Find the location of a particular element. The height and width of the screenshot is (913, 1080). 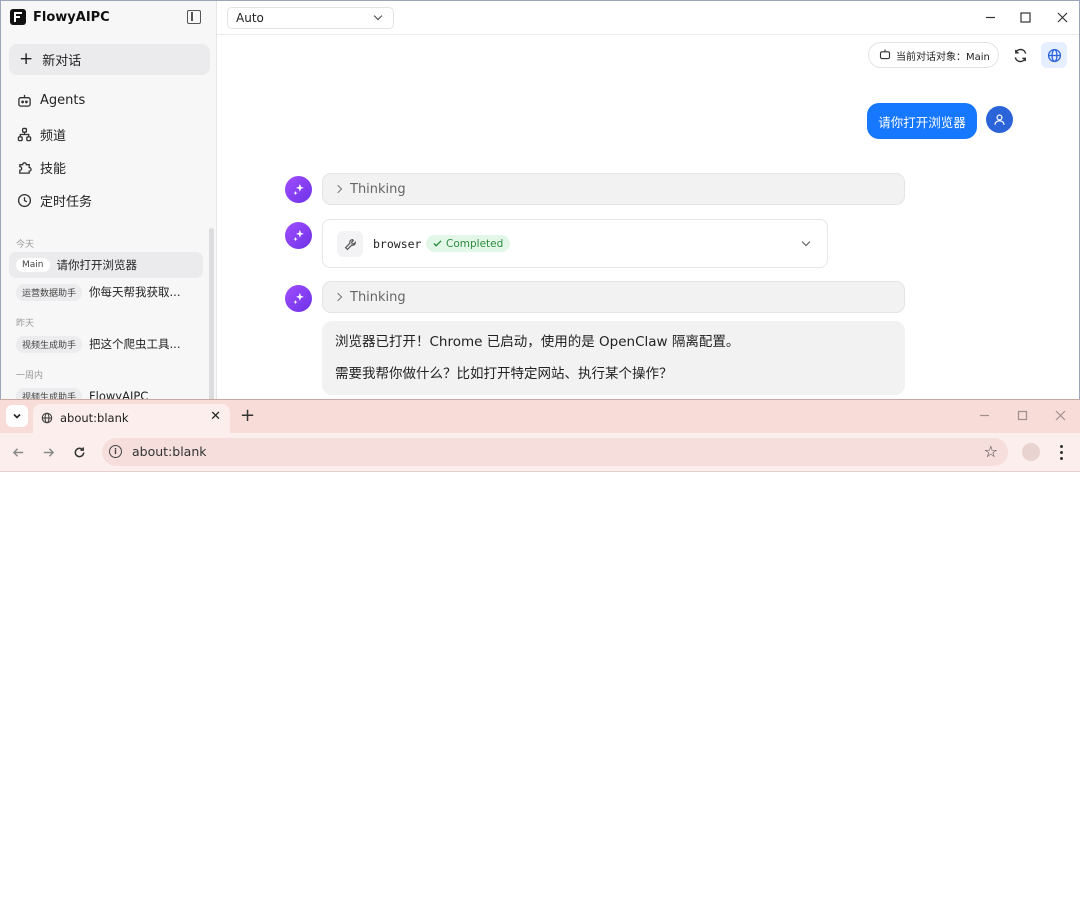

conversation-title: 请你打开浏览器 is located at coordinates (97, 265).